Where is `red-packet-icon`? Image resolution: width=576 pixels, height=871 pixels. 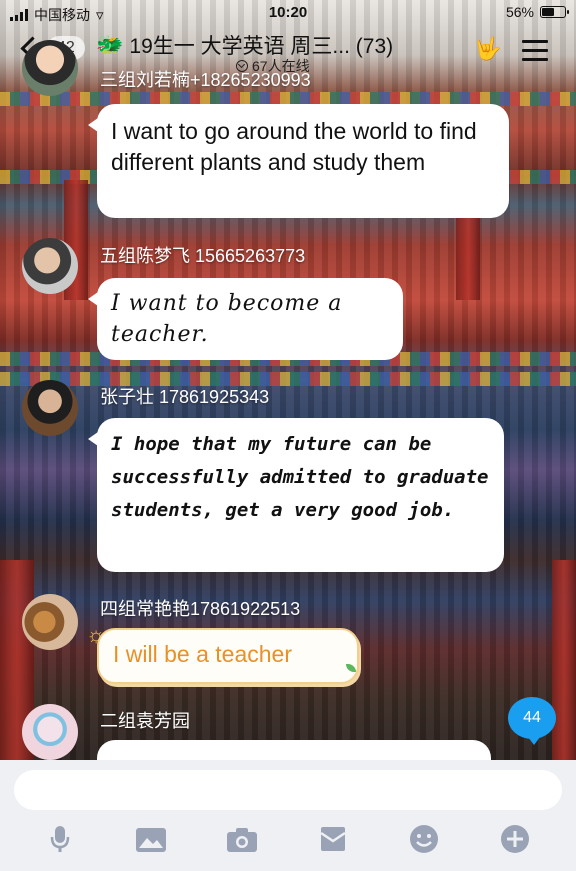
red-packet-icon is located at coordinates (333, 844).